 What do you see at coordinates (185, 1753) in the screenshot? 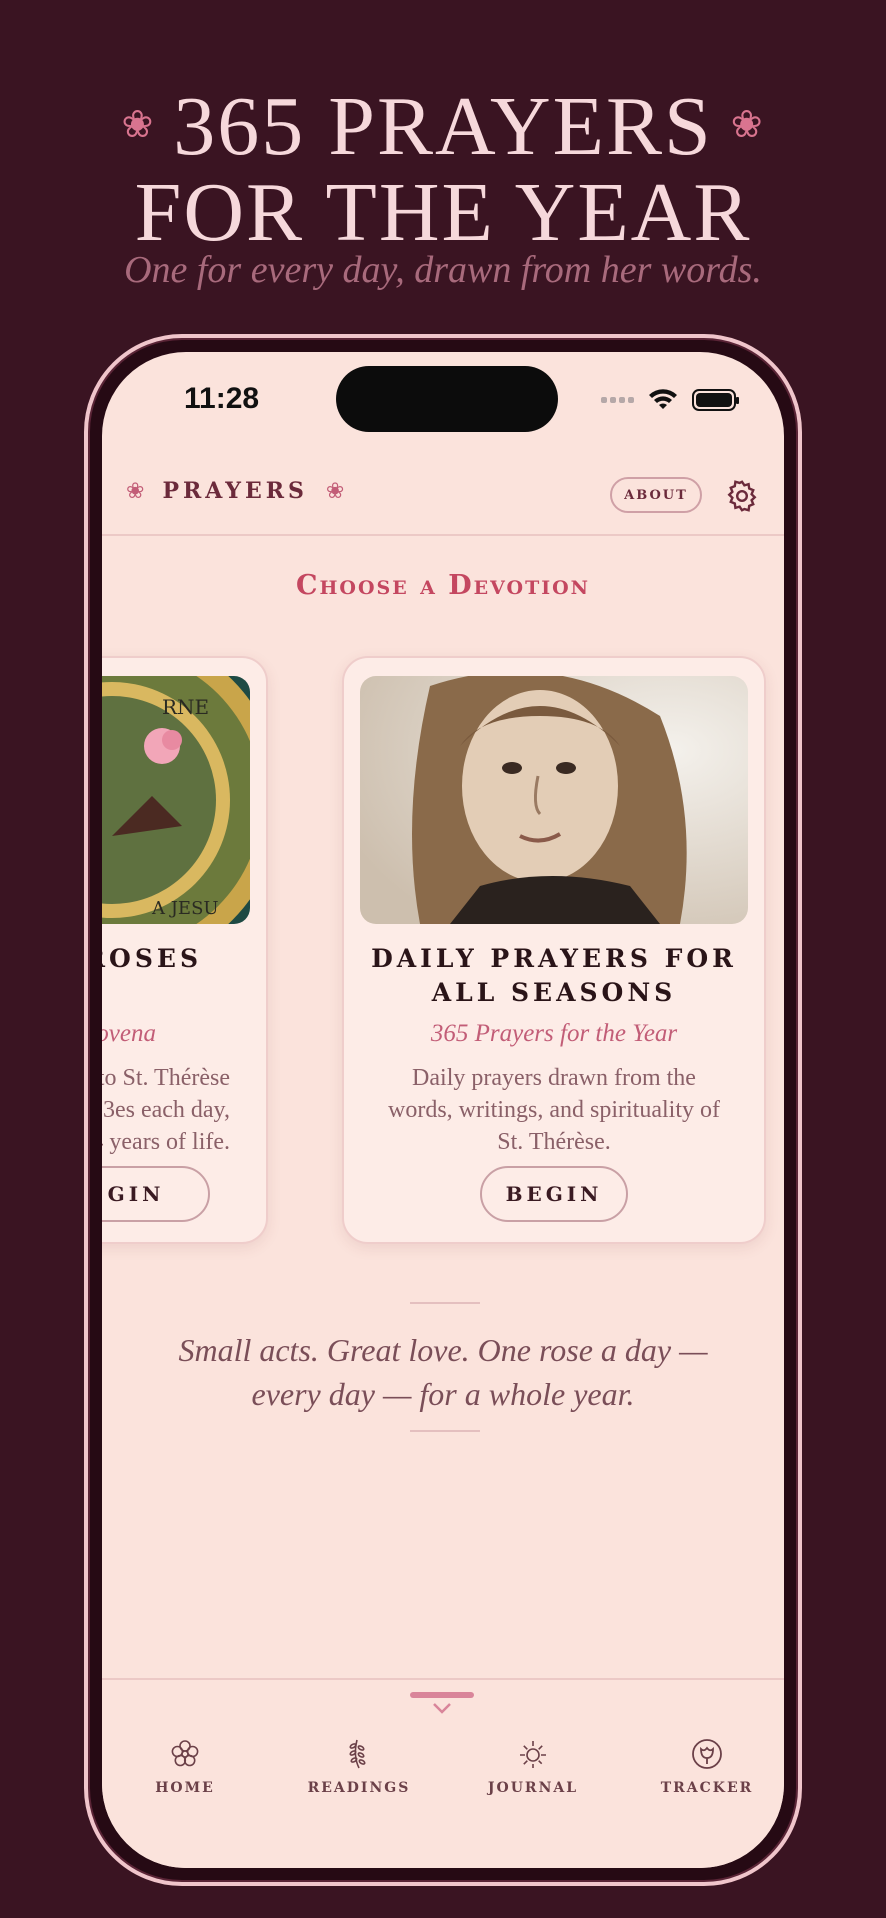
I see `flower-icon` at bounding box center [185, 1753].